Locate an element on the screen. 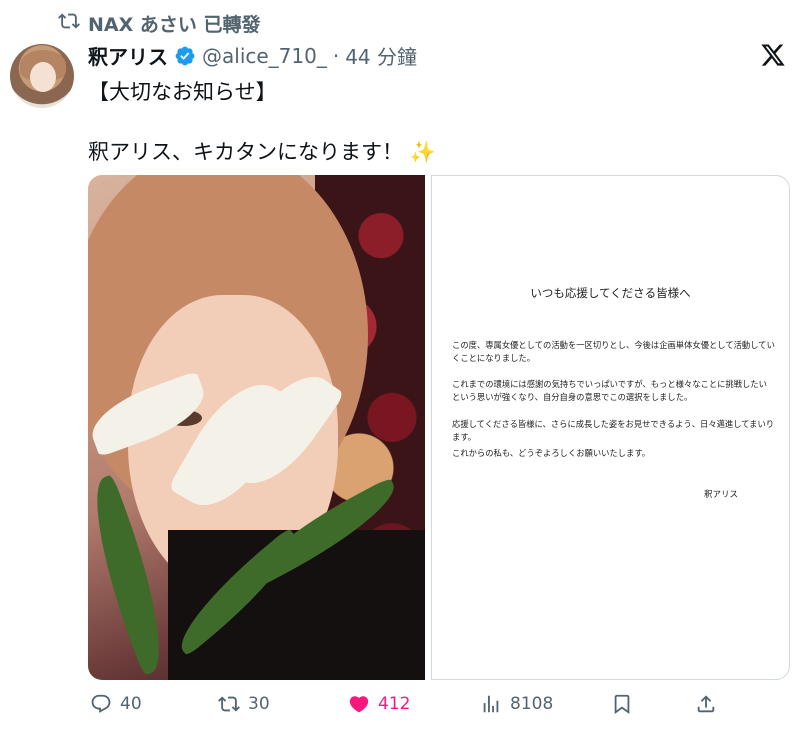  letter-heading: いつも応援してくださる皆様へ is located at coordinates (610, 293).